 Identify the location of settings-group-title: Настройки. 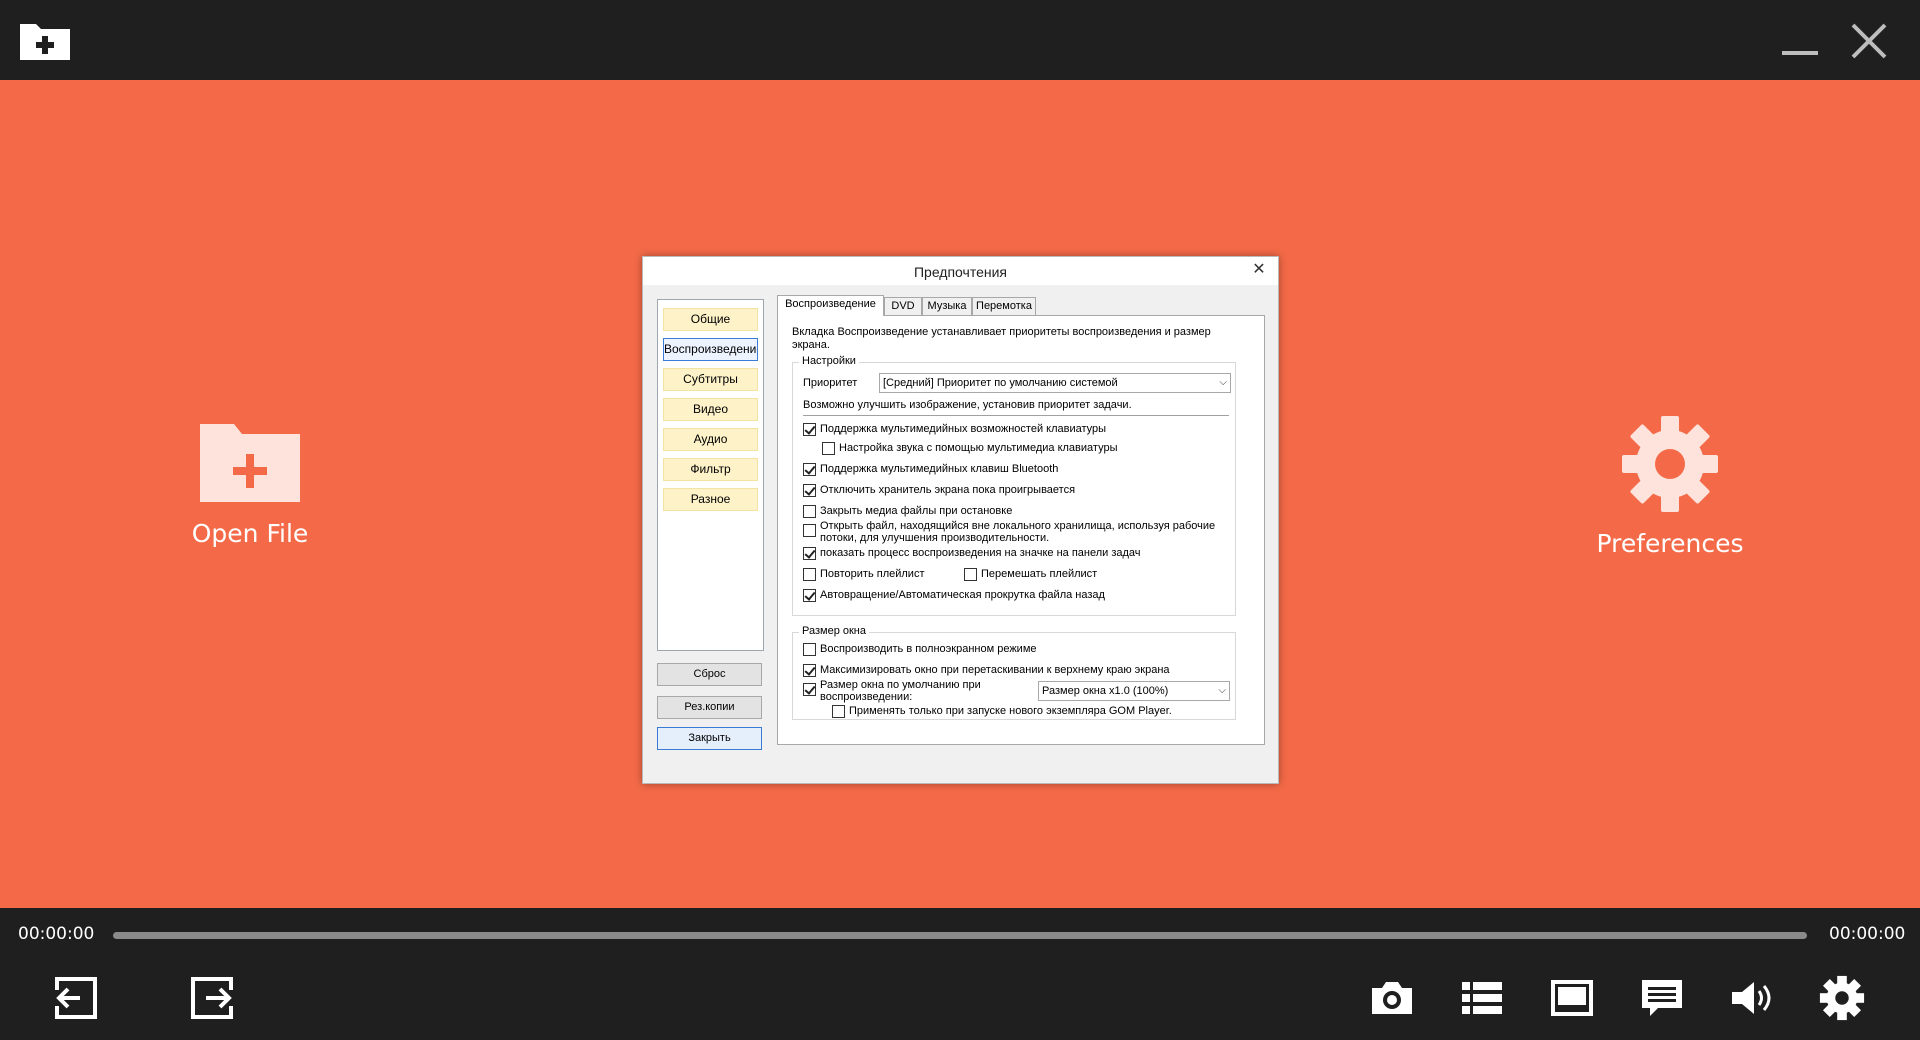
(829, 361).